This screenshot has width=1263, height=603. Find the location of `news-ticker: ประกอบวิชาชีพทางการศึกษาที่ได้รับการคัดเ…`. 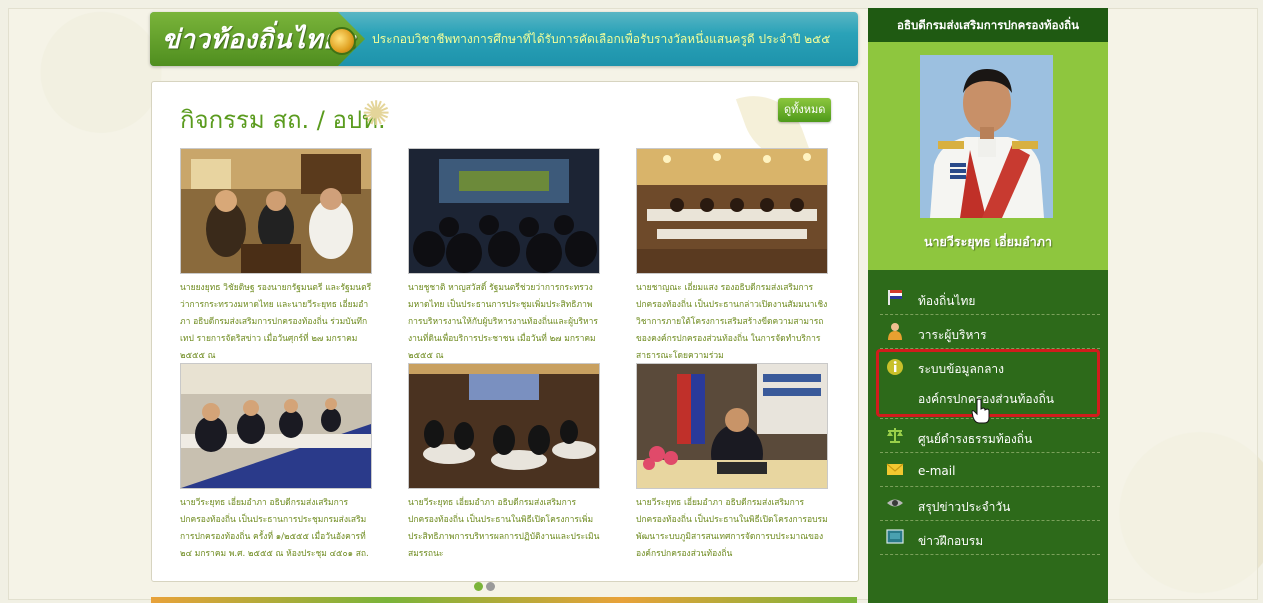

news-ticker: ประกอบวิชาชีพทางการศึกษาที่ได้รับการคัดเ… is located at coordinates (613, 39).